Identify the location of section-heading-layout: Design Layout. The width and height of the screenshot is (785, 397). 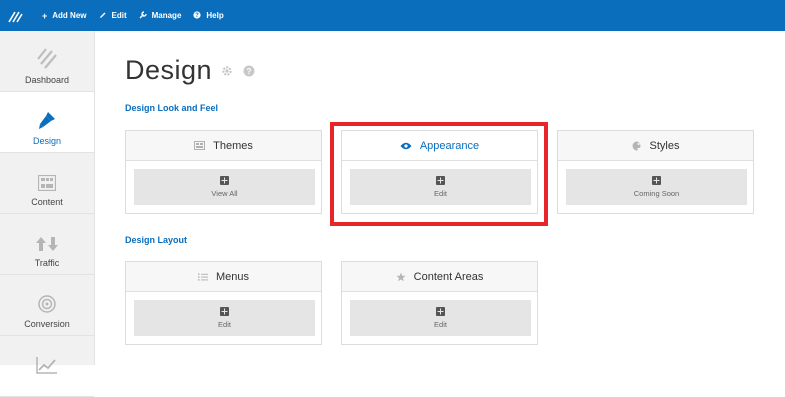
(156, 240).